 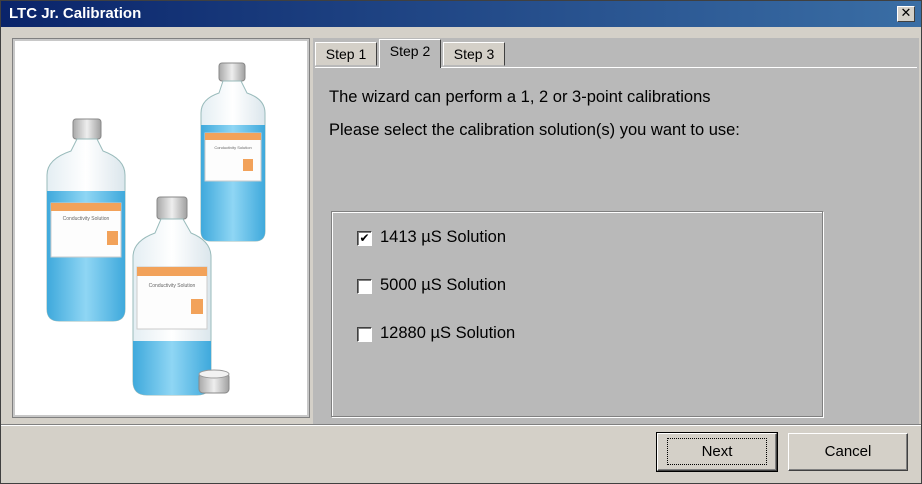 I want to click on tab-label: Step 3, so click(x=474, y=54).